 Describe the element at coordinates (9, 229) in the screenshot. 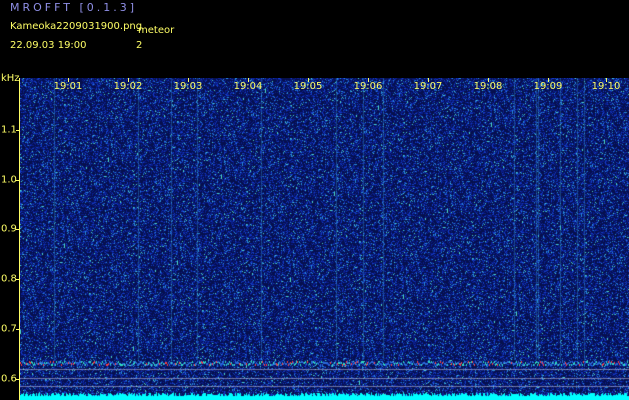

I see `frequency-tick-label: 0.9` at that location.